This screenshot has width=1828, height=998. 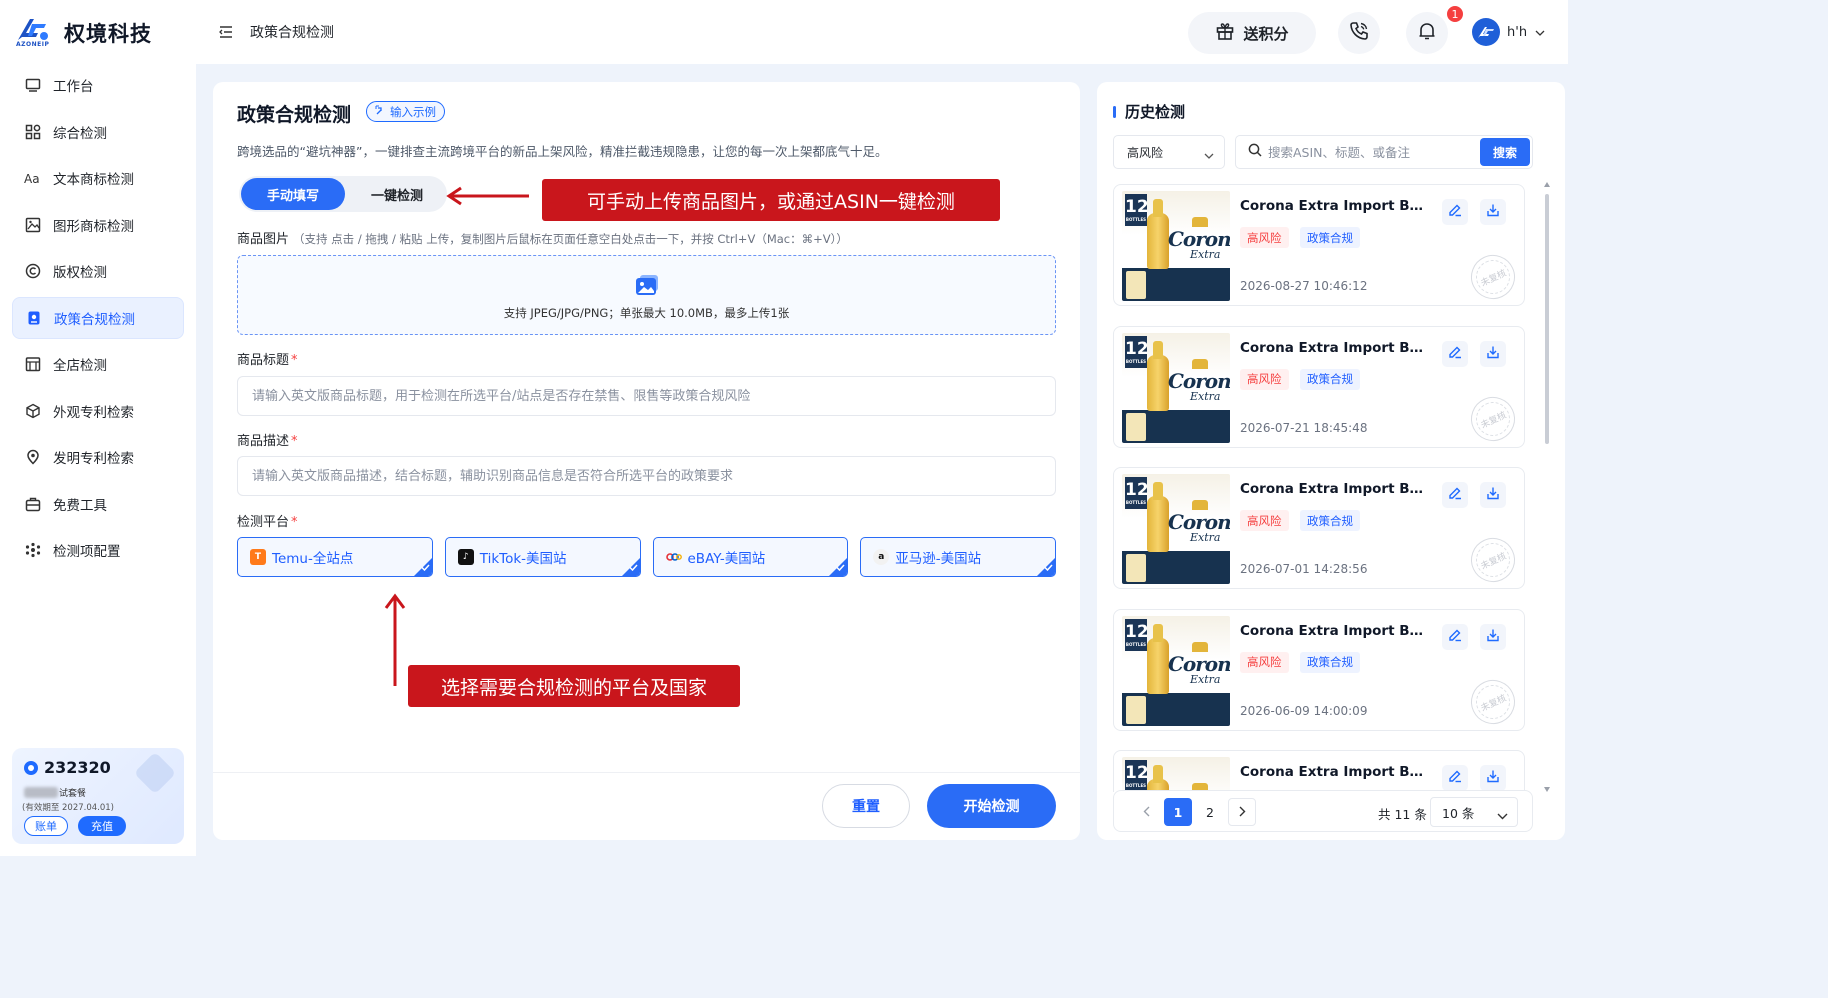 What do you see at coordinates (98, 178) in the screenshot?
I see `sidebar-item-text-trademark: Aa 文本商标检测` at bounding box center [98, 178].